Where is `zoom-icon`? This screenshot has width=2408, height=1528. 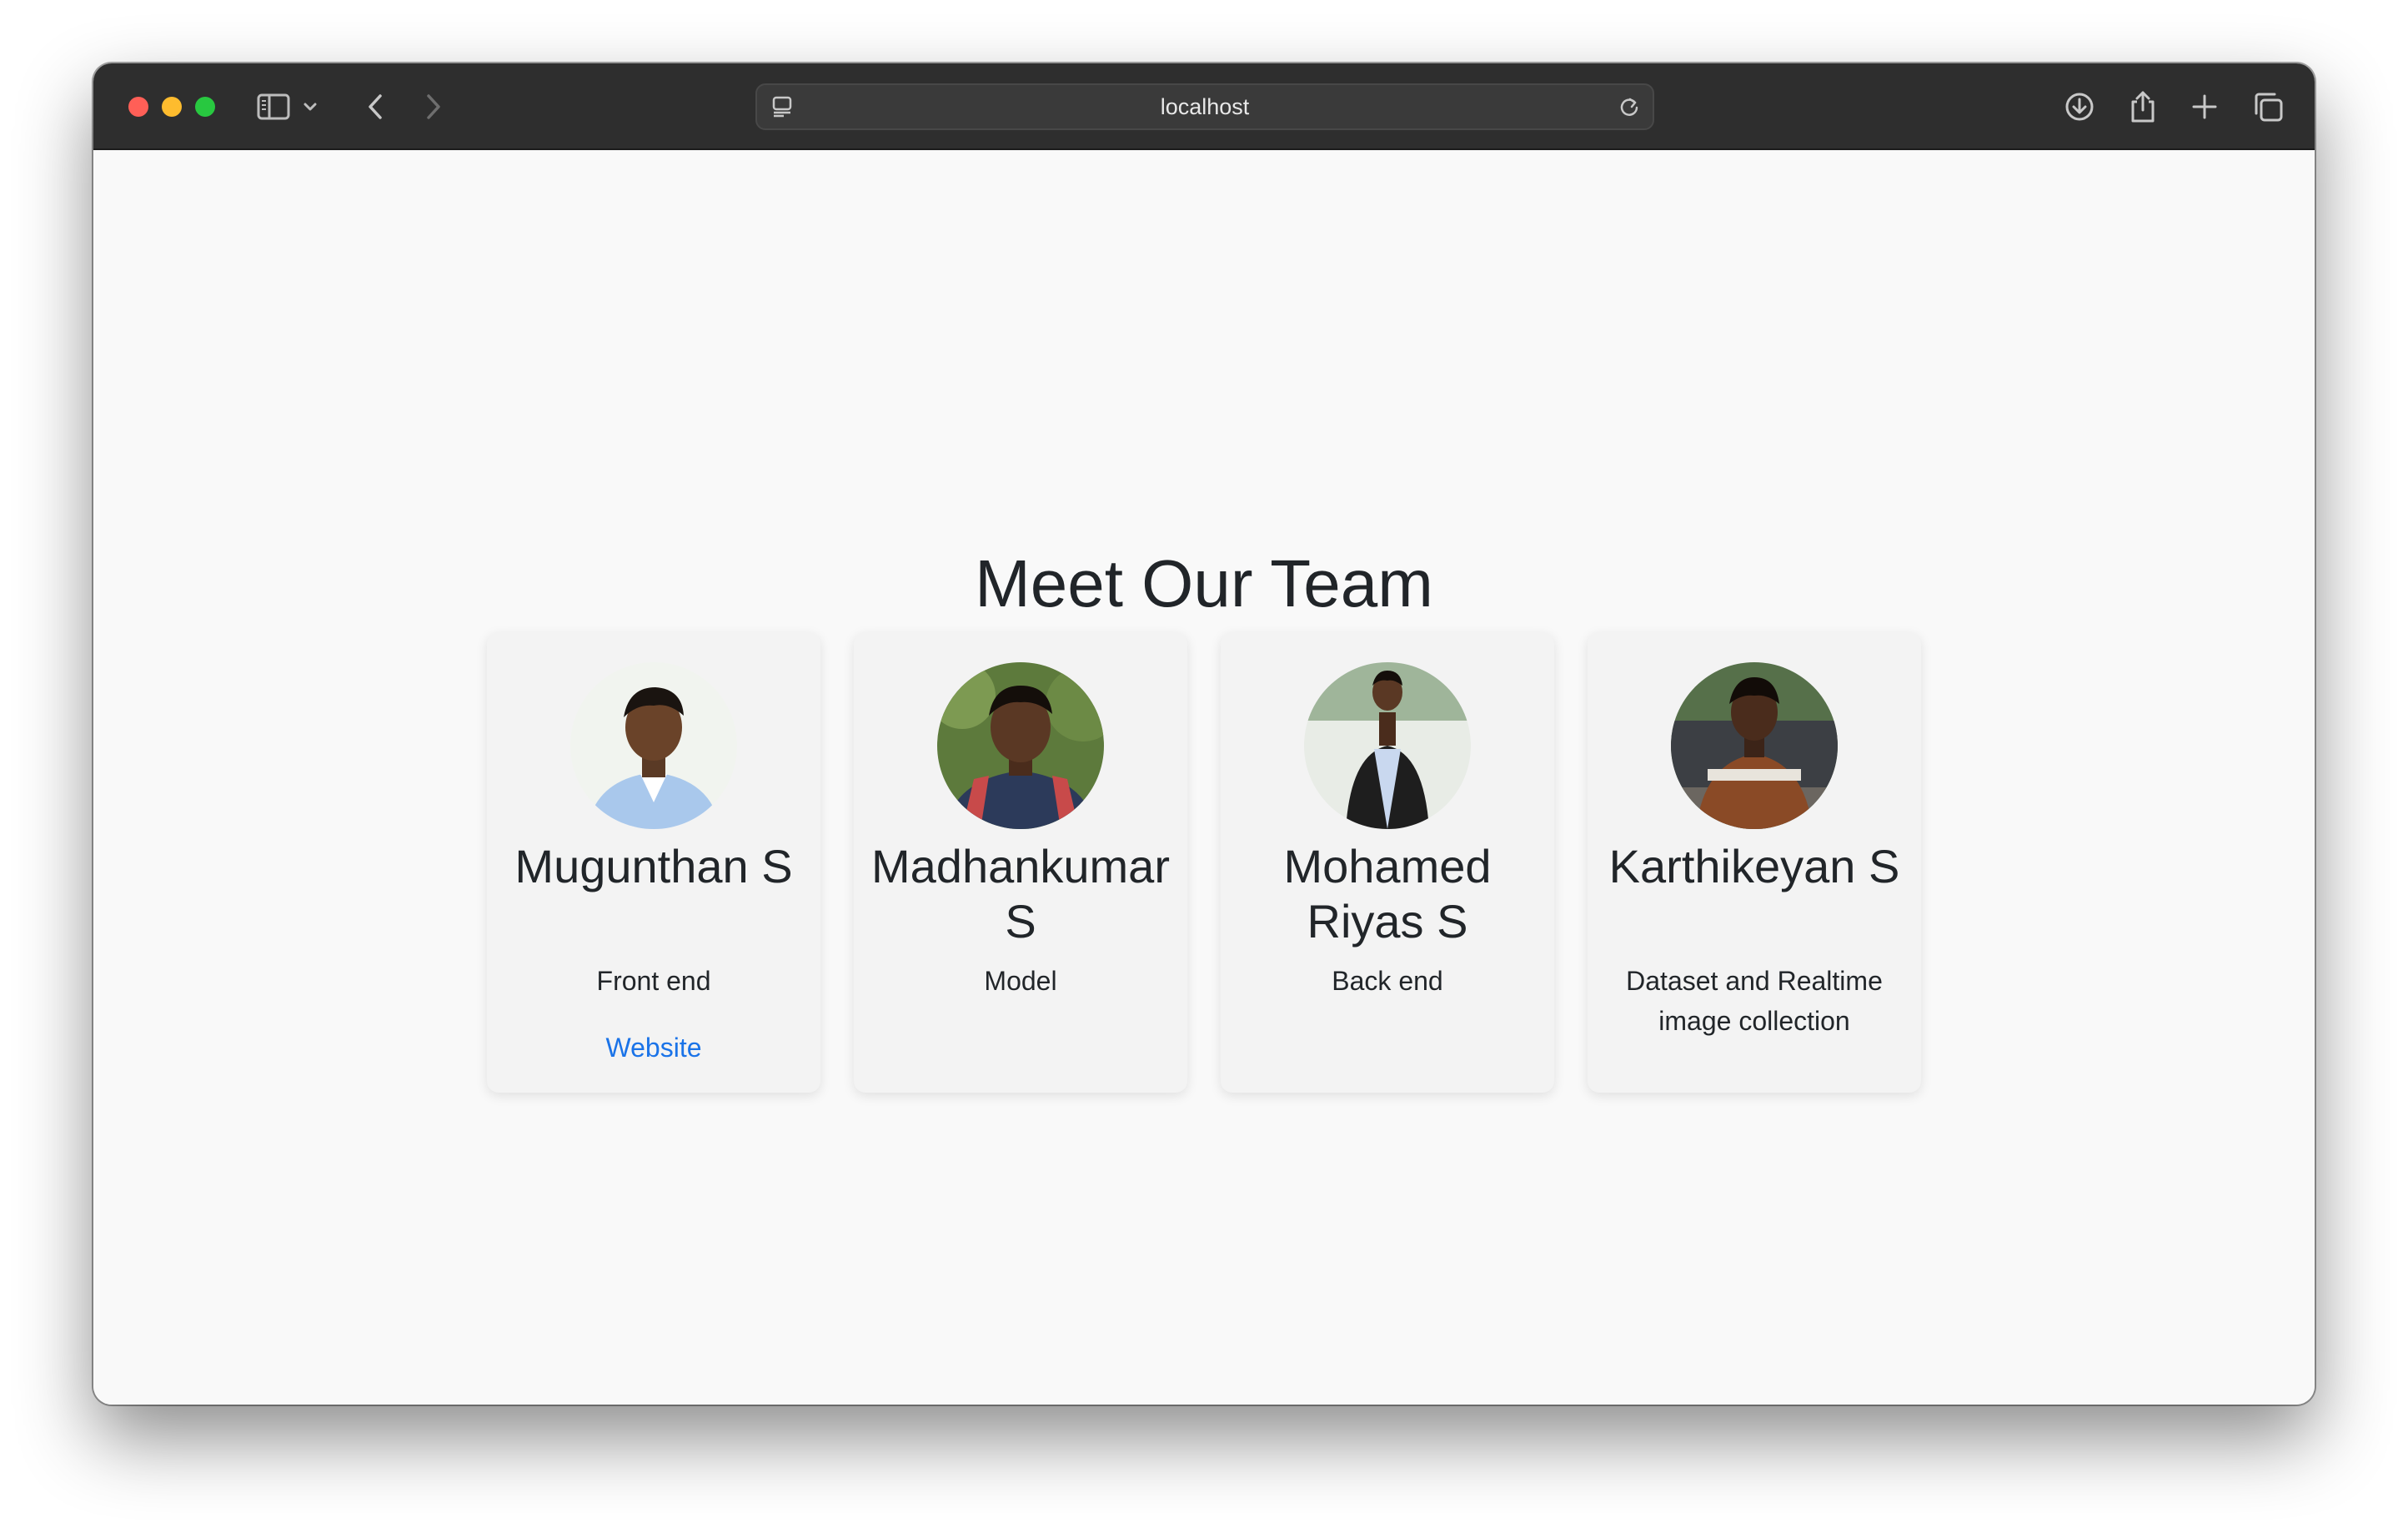
zoom-icon is located at coordinates (205, 107).